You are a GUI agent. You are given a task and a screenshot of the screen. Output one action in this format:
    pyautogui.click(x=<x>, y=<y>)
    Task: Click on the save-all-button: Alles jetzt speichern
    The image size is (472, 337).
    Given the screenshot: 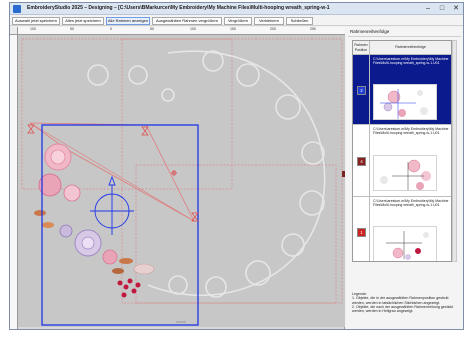 What is the action you would take?
    pyautogui.click(x=83, y=20)
    